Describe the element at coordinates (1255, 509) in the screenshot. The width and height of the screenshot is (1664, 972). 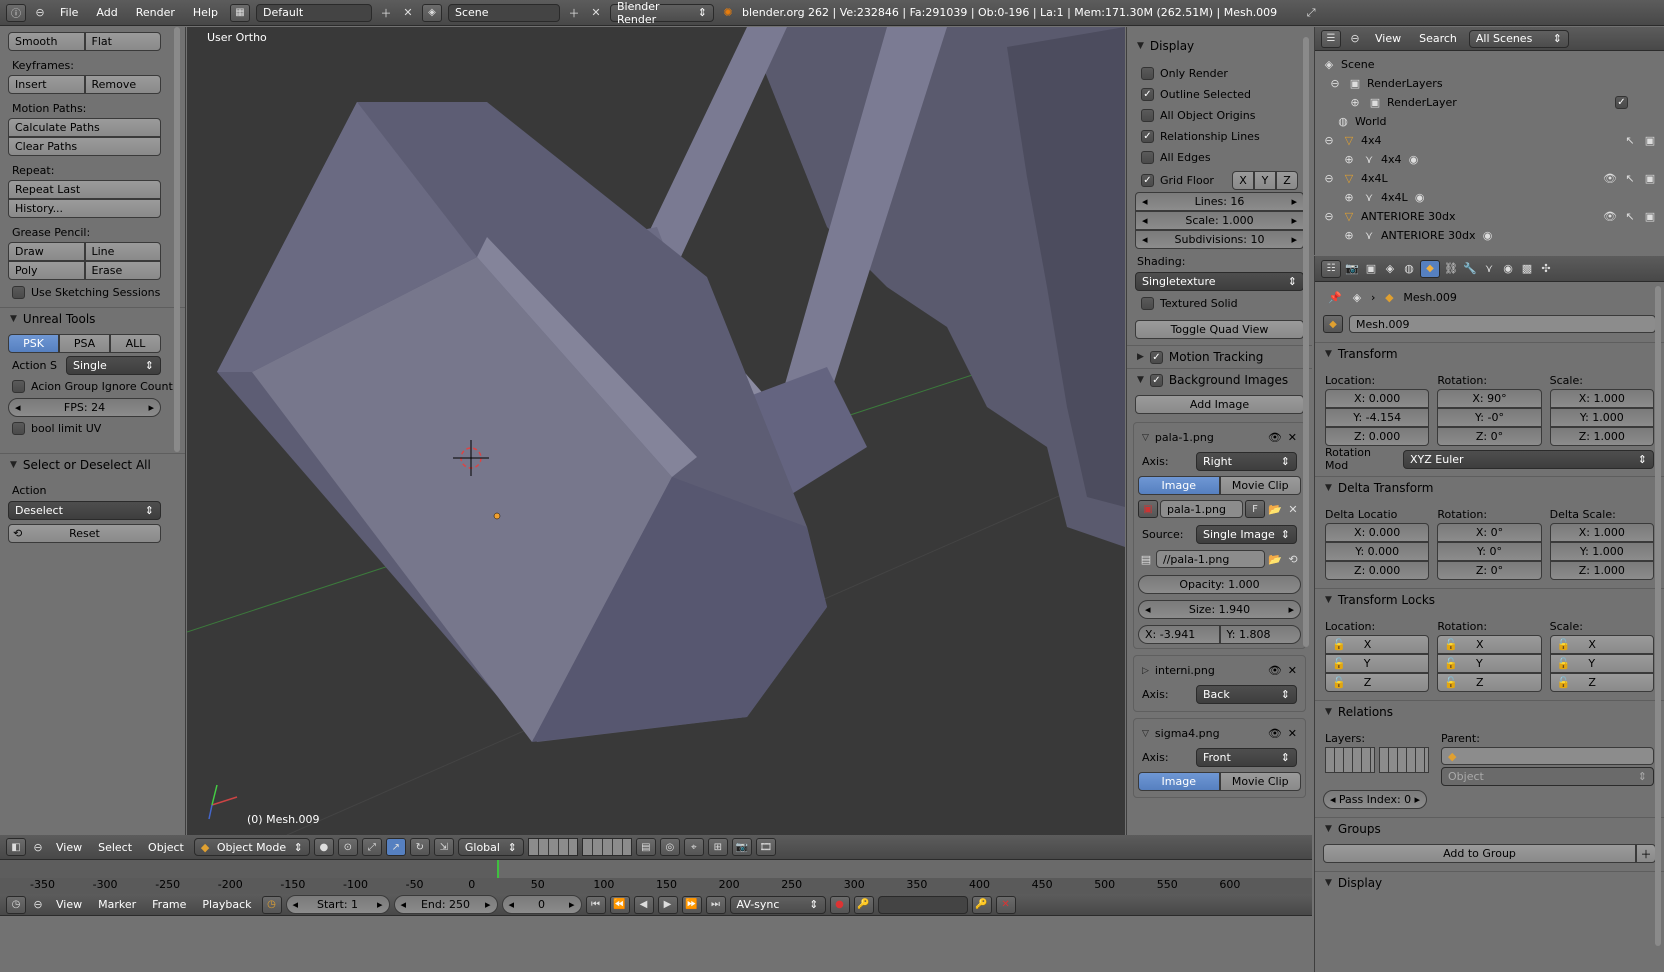
I see `fake-user-button: F` at that location.